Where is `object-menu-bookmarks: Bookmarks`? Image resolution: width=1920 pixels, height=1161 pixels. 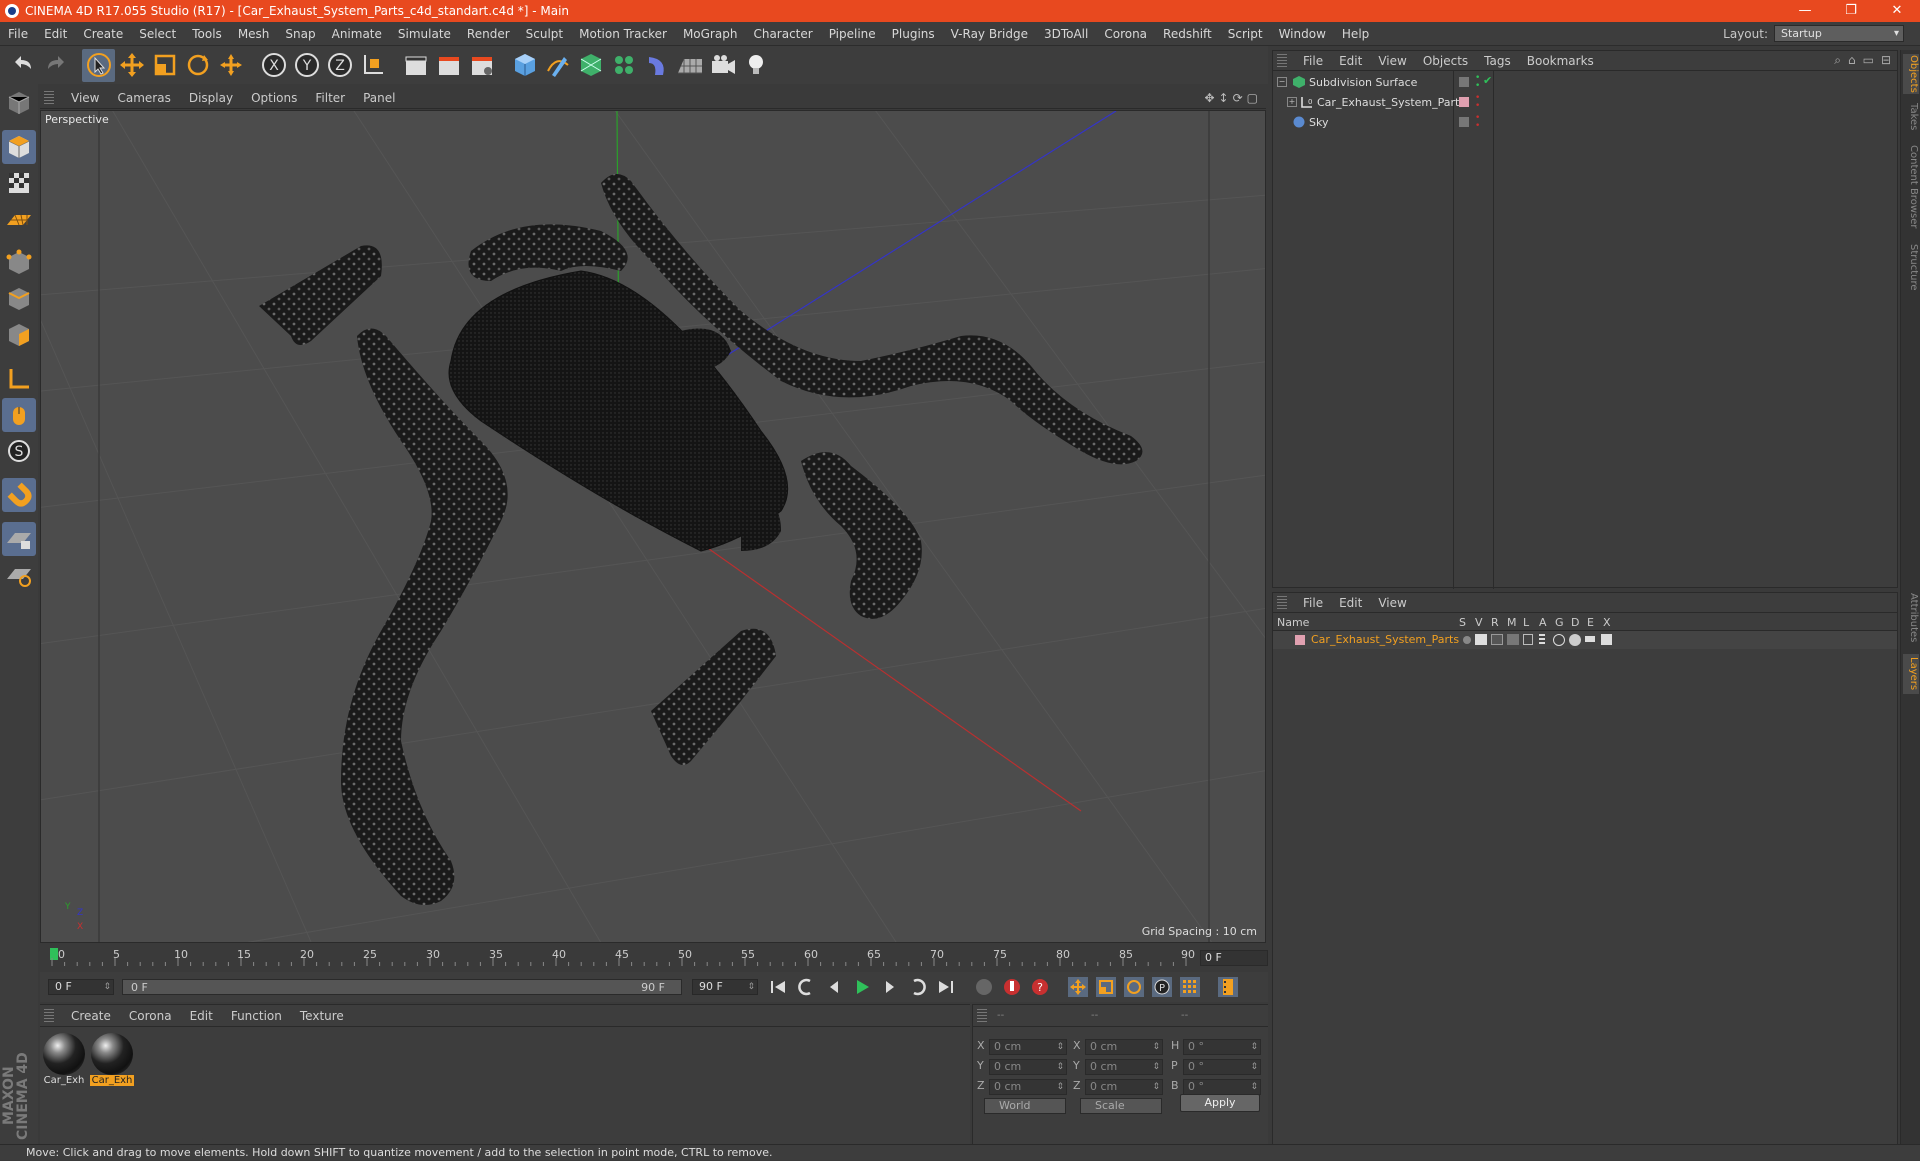
object-menu-bookmarks: Bookmarks is located at coordinates (1560, 61).